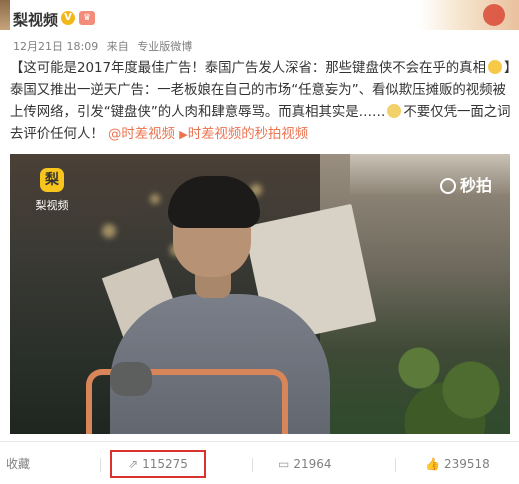 This screenshot has width=519, height=484. I want to click on favorite-button: 收藏, so click(18, 464).